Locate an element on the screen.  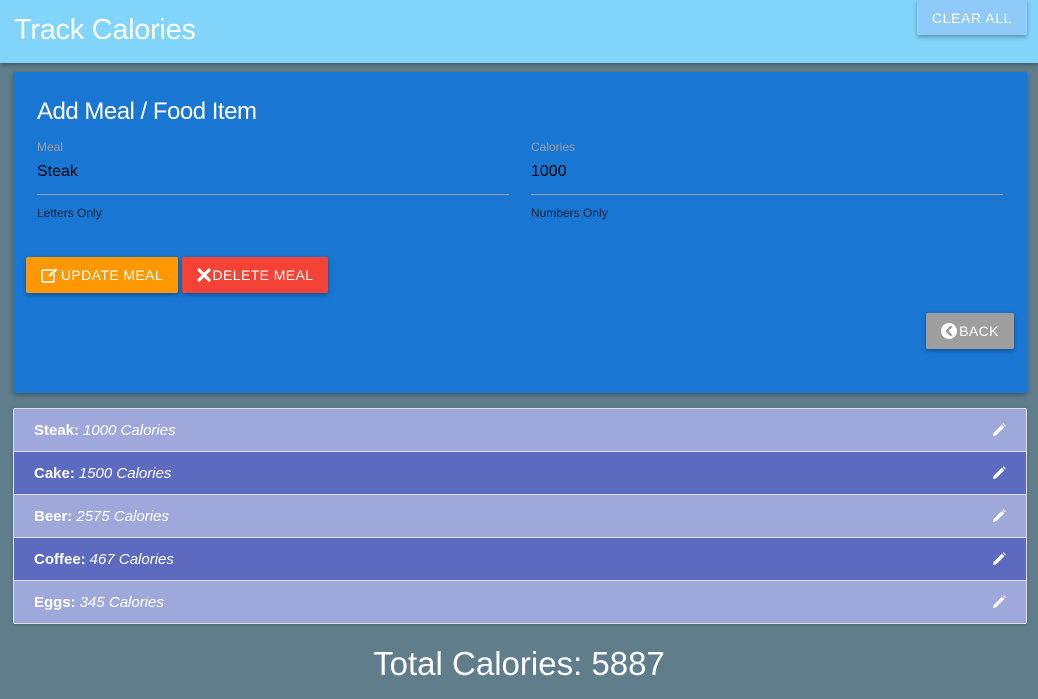
delete-meal-label: DELETE MEAL is located at coordinates (263, 275).